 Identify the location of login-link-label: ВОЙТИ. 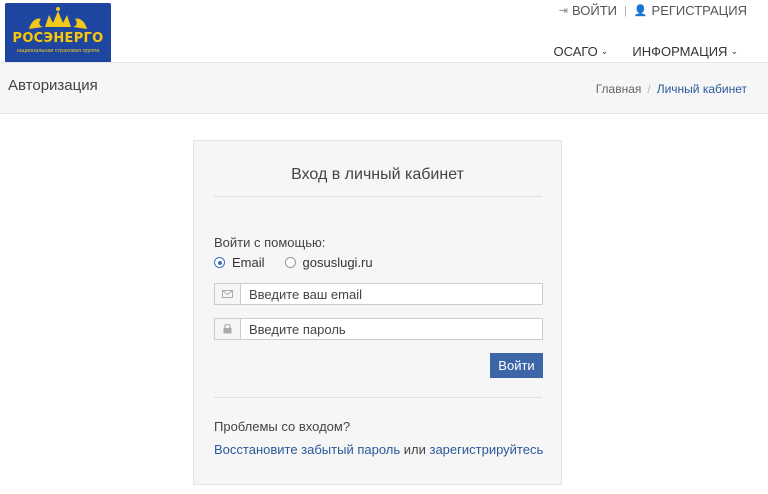
(594, 10).